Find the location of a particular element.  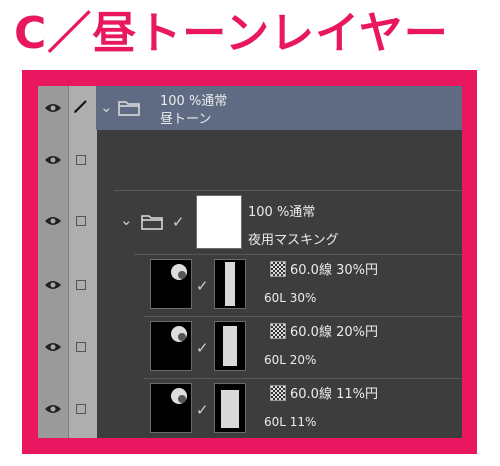

page-title: C／昼トーンレイヤー is located at coordinates (231, 33).